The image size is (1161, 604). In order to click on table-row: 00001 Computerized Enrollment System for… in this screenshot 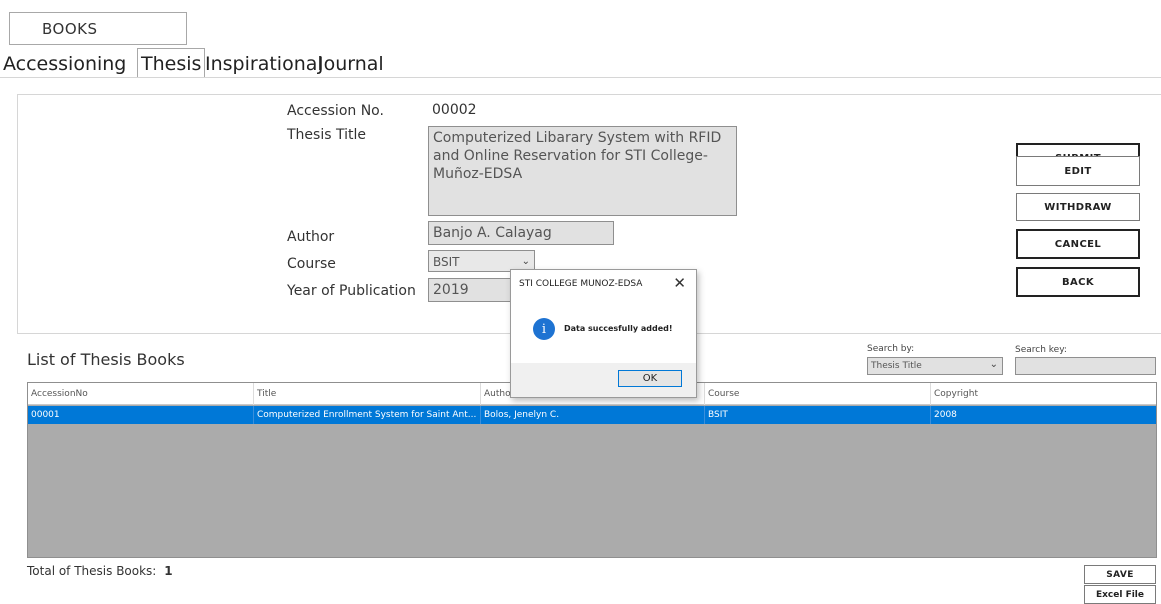, I will do `click(592, 415)`.